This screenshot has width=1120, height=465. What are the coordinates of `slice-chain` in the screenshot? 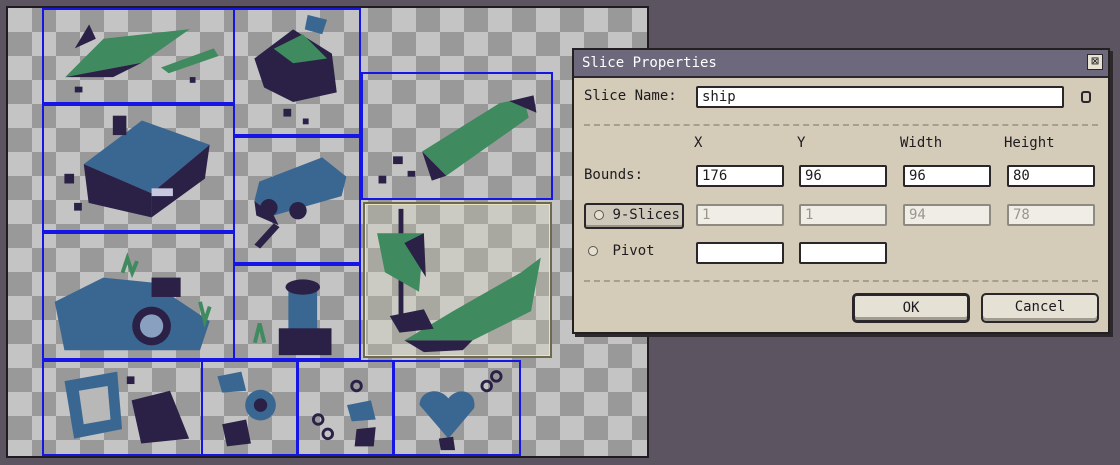 It's located at (345, 408).